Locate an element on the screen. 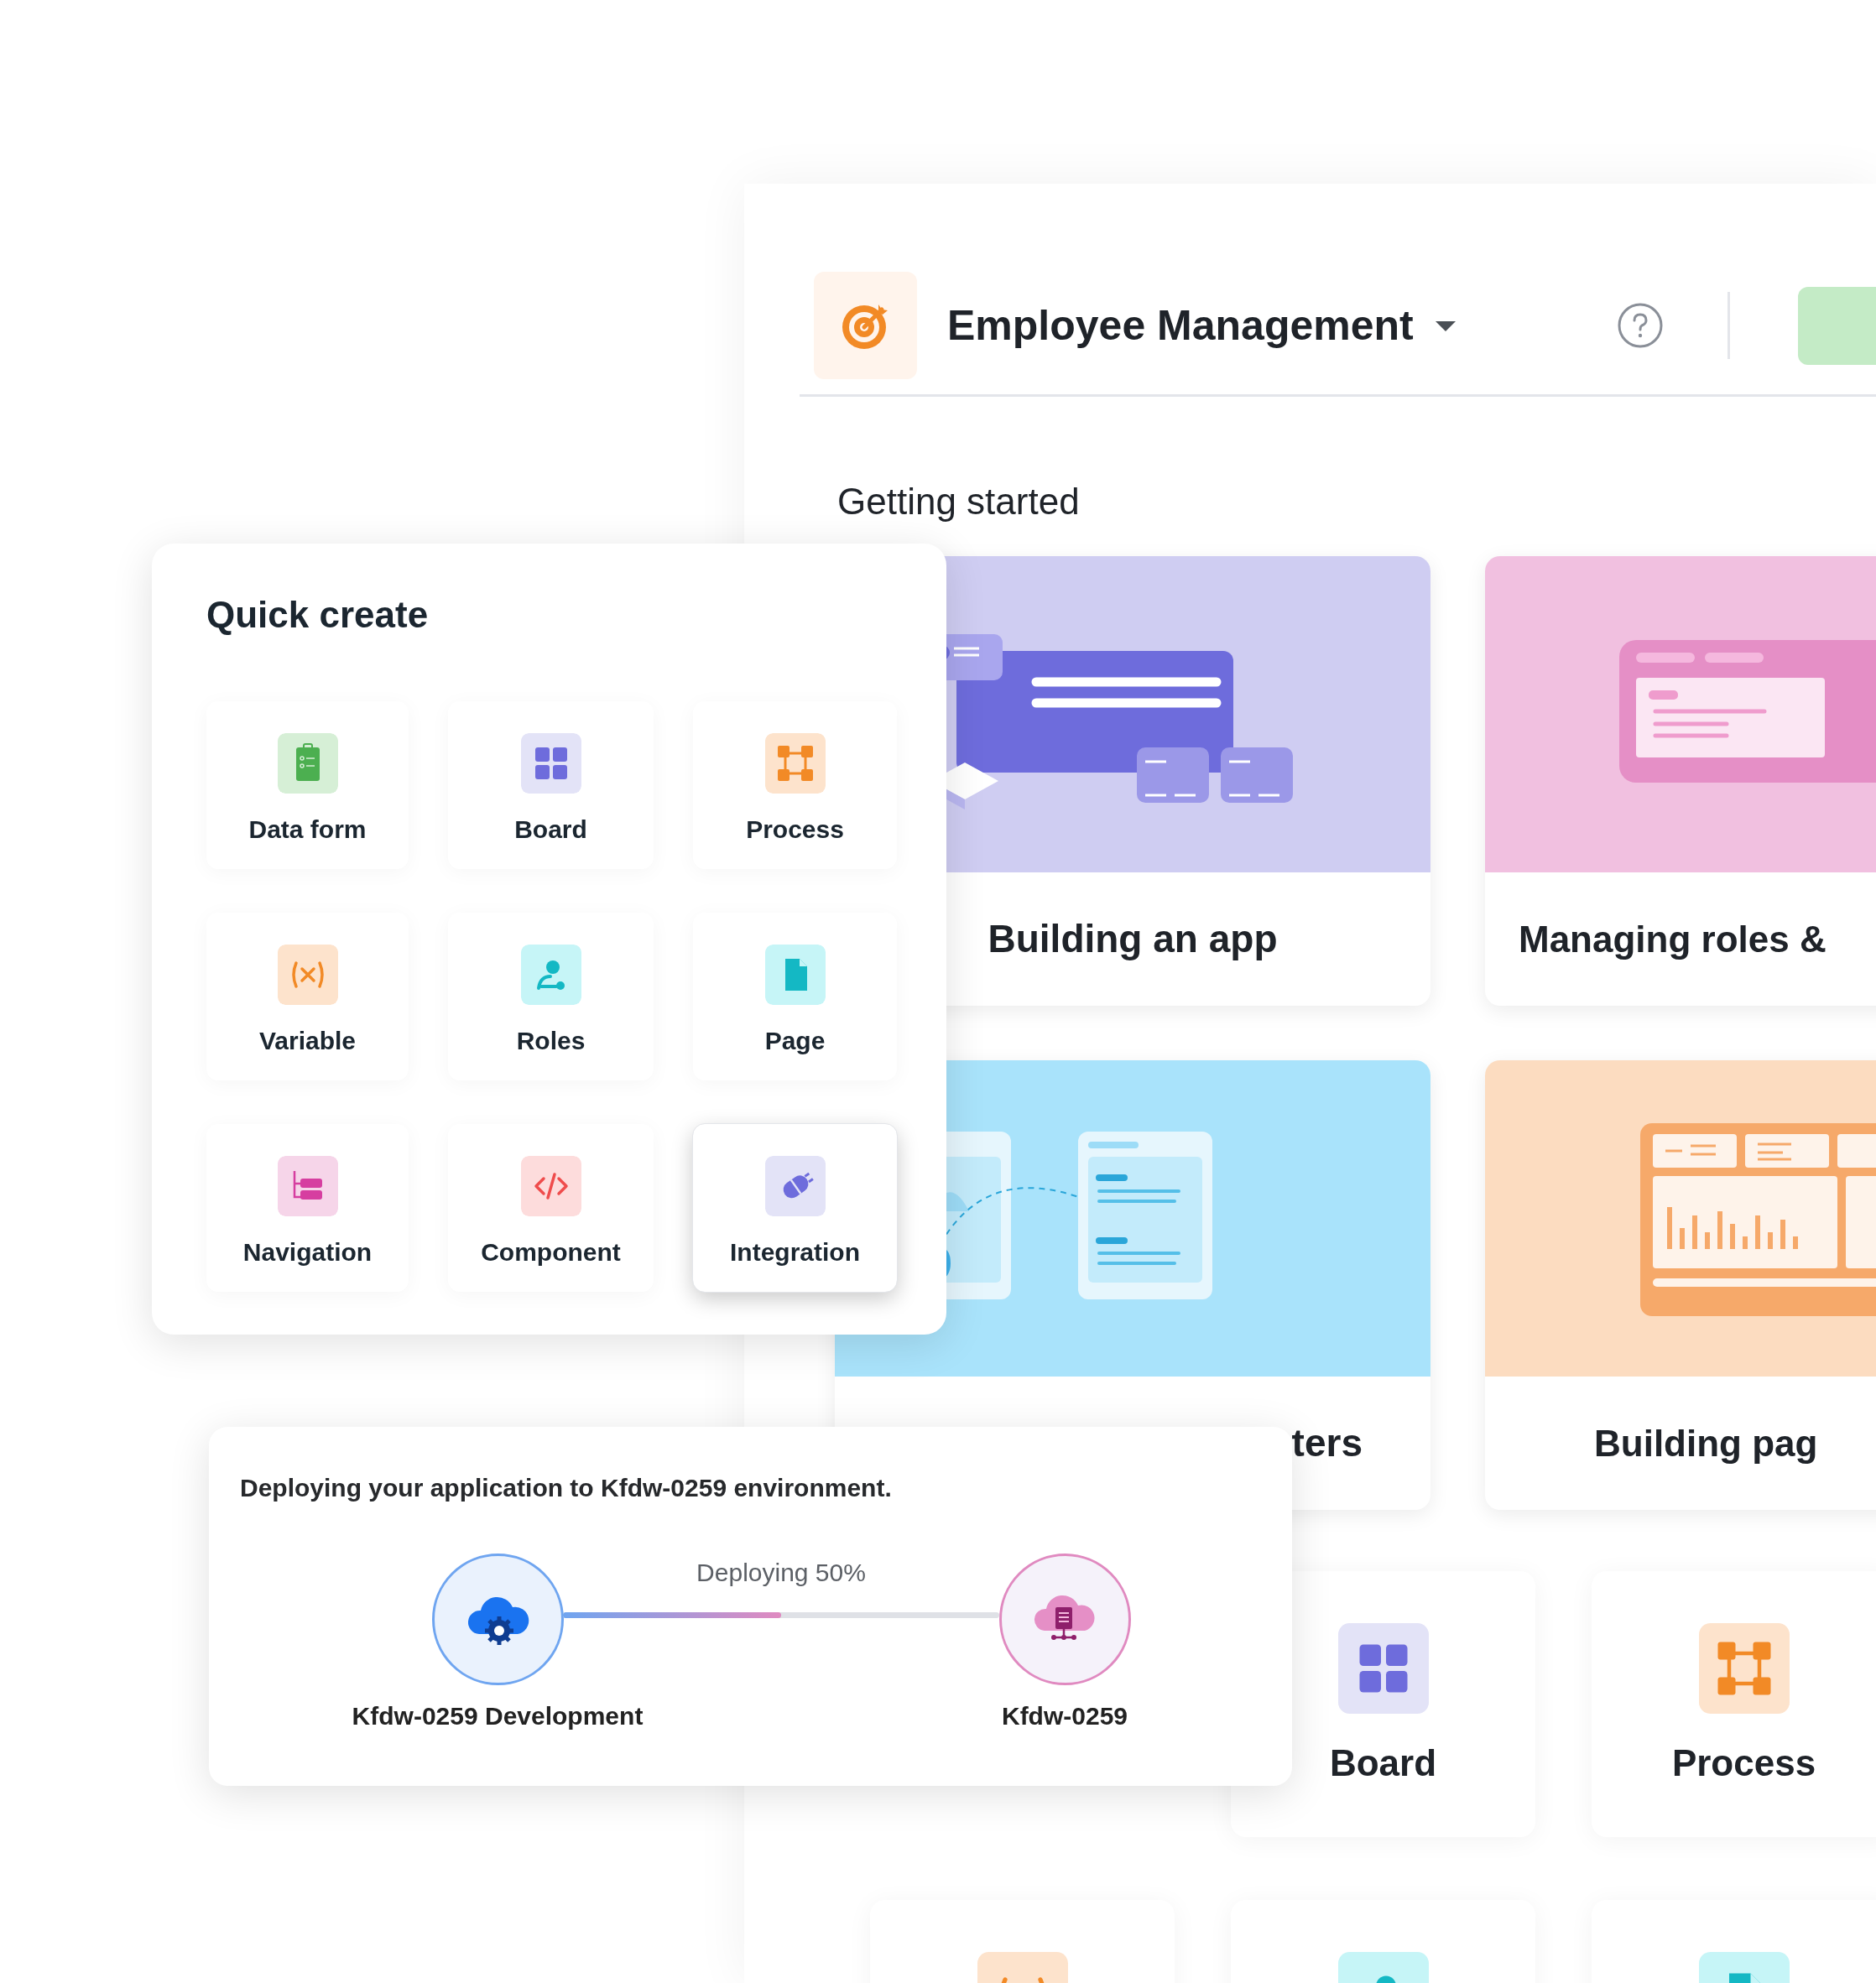 The height and width of the screenshot is (1983, 1876). quick-create-item: Component is located at coordinates (551, 1208).